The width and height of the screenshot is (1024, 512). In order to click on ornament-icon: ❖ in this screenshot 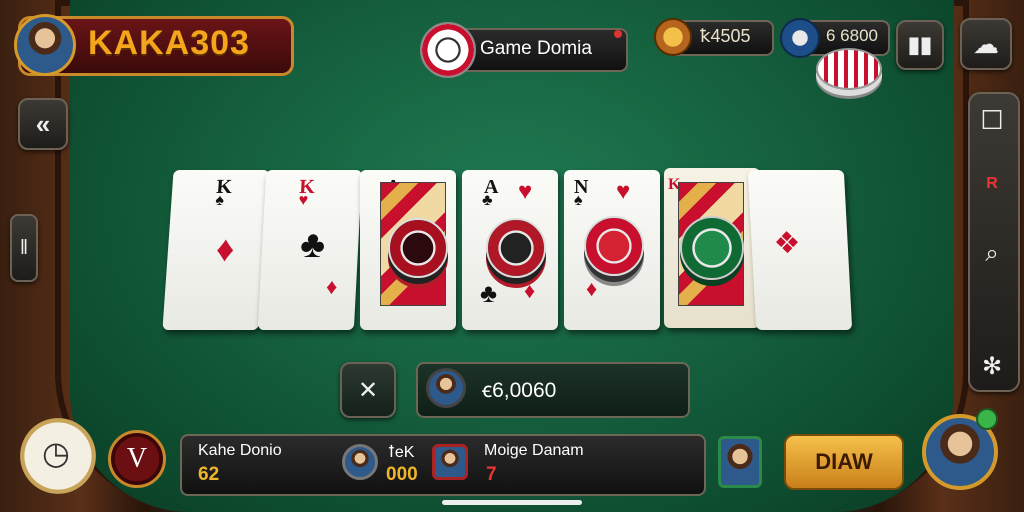, I will do `click(787, 243)`.